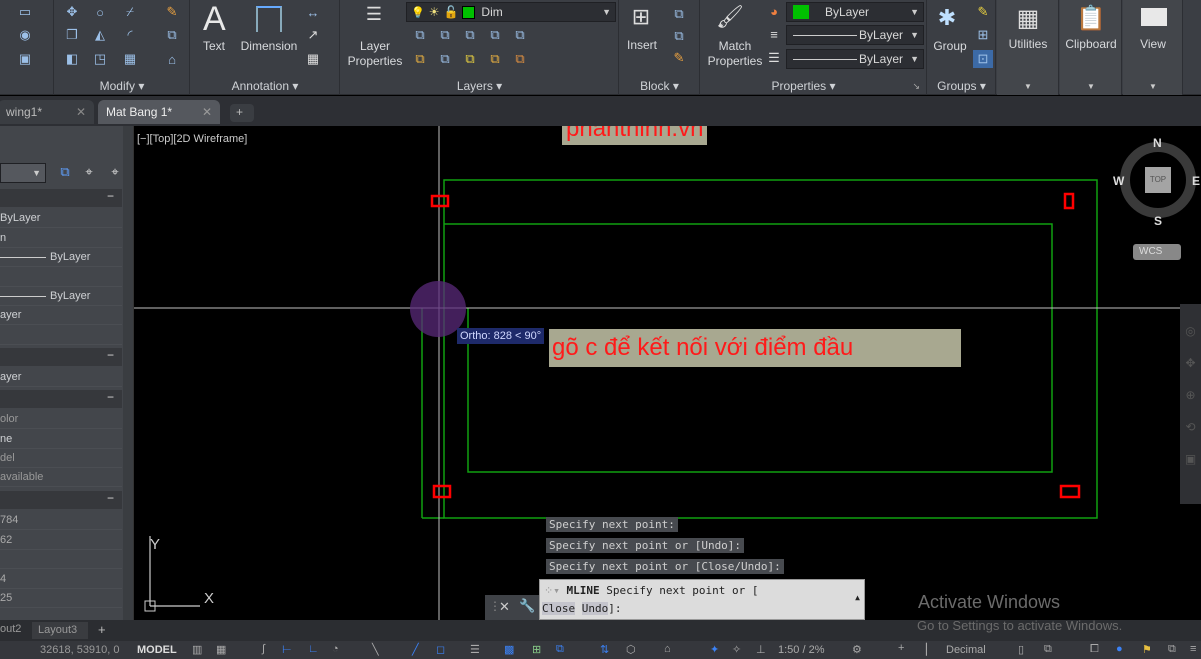 The image size is (1201, 659). I want to click on insert-block-icon: ⊞, so click(641, 17).